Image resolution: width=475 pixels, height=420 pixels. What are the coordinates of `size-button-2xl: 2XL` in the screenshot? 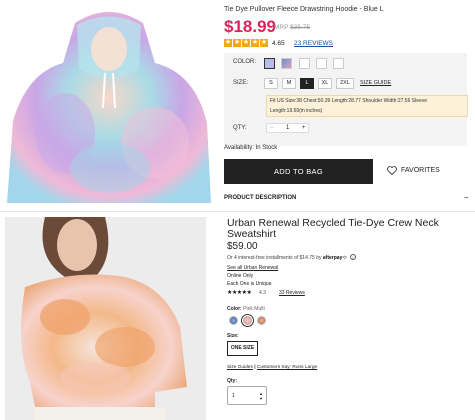 It's located at (345, 83).